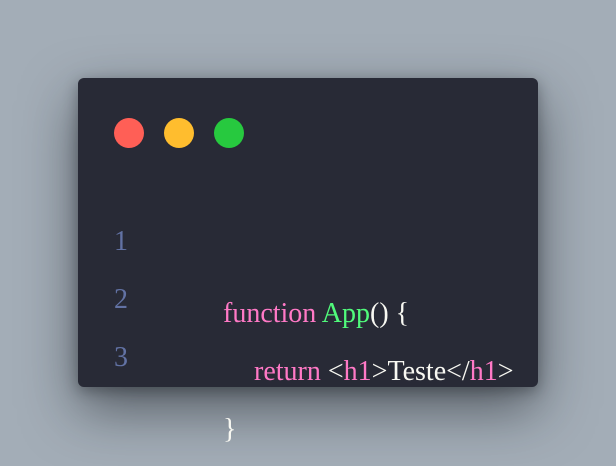 This screenshot has width=616, height=466. I want to click on code-token: return, so click(287, 371).